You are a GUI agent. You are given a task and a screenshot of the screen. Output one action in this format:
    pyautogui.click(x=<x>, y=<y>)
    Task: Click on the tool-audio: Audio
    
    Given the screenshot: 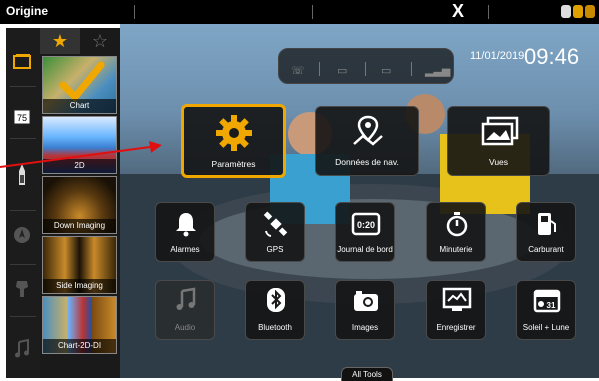 What is the action you would take?
    pyautogui.click(x=185, y=310)
    